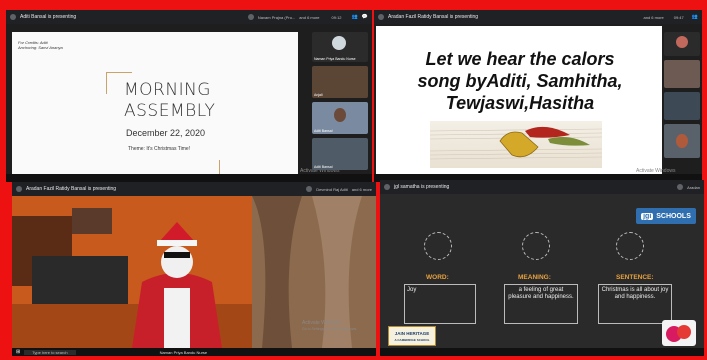 The width and height of the screenshot is (707, 360). I want to click on ornament-logo, so click(679, 333).